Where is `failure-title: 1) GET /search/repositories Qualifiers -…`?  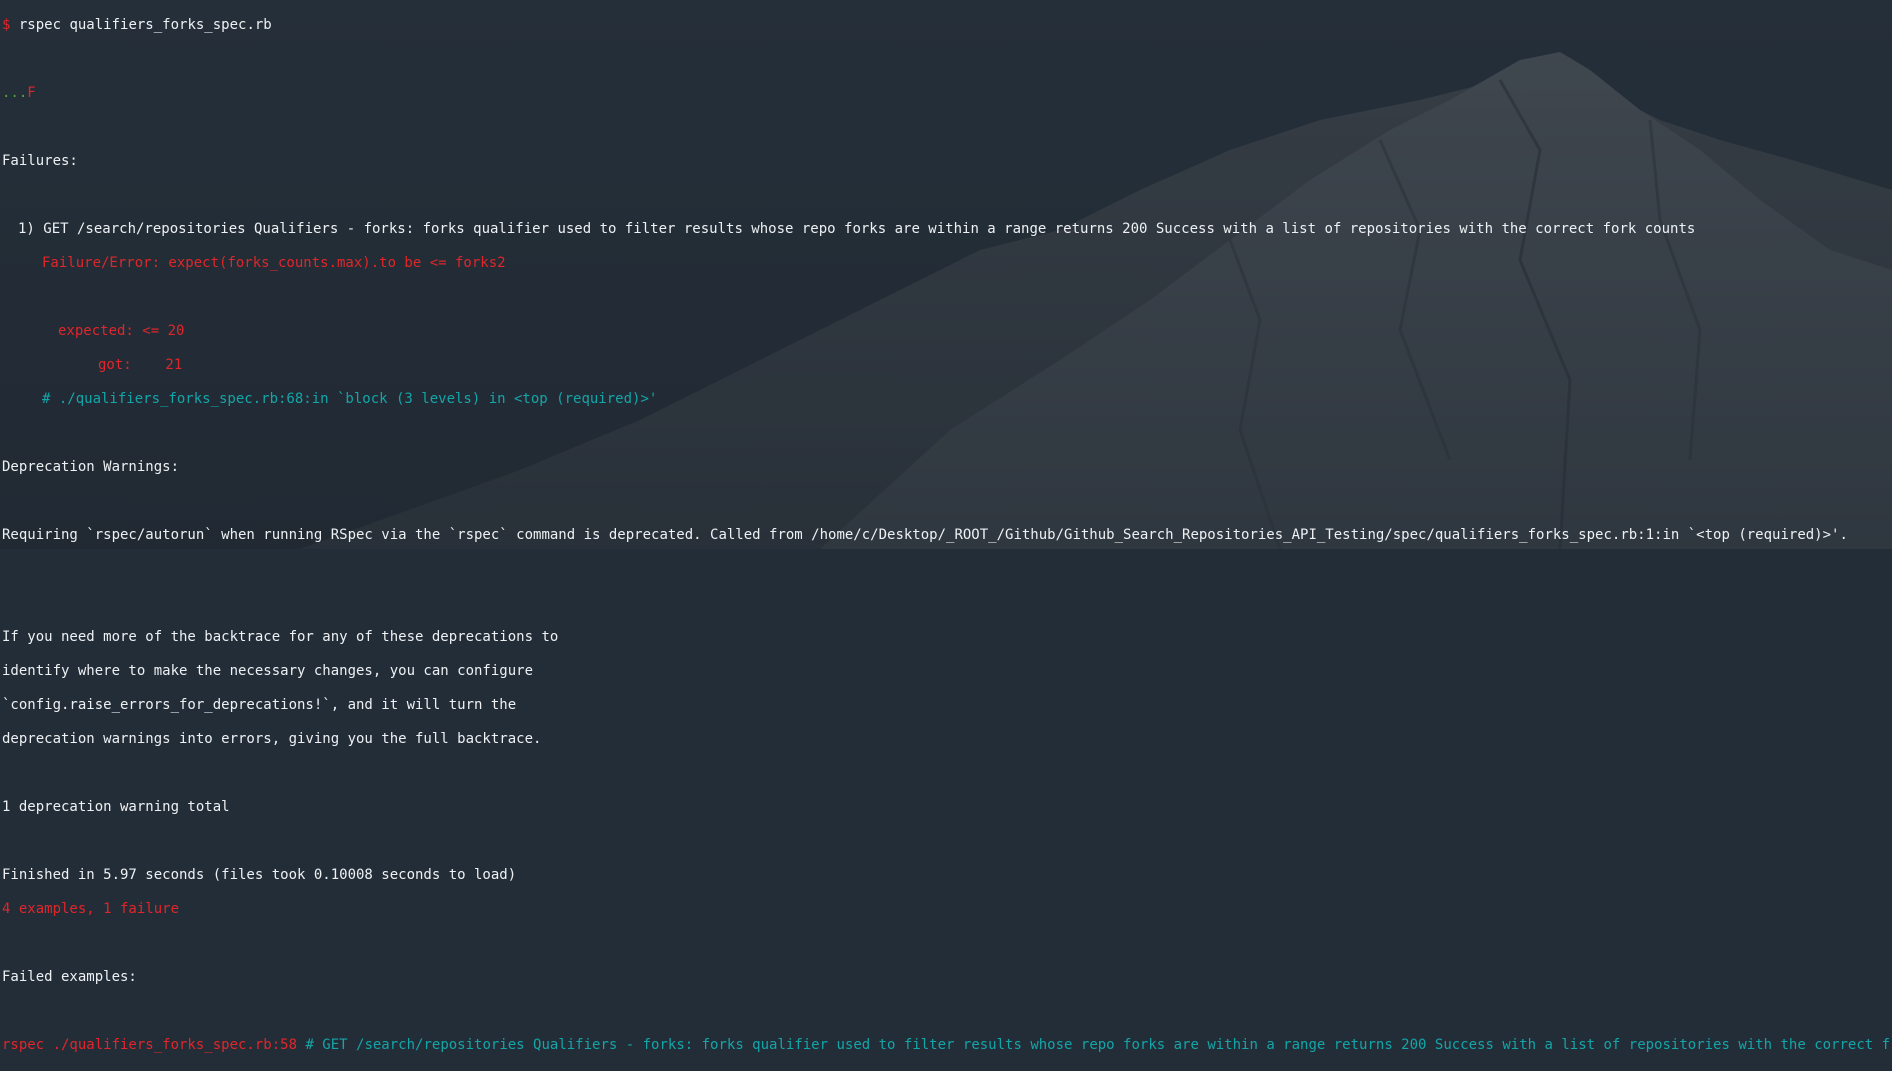
failure-title: 1) GET /search/repositories Qualifiers -… is located at coordinates (857, 229).